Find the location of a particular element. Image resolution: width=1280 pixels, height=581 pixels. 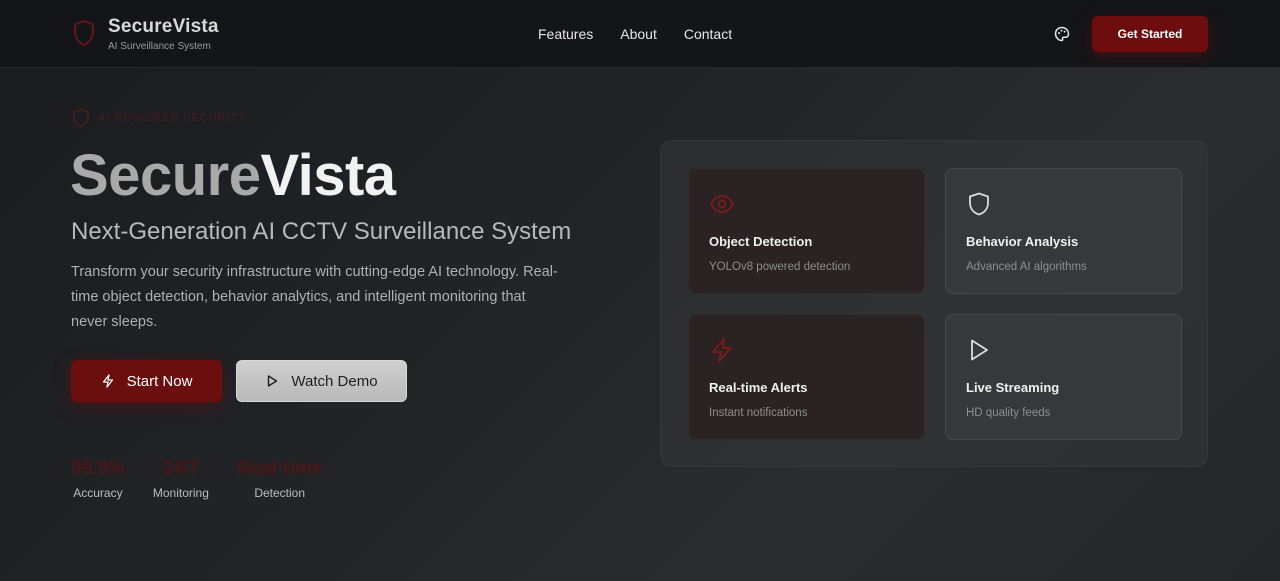

feature-desc: Advanced AI algorithms is located at coordinates (1026, 267).